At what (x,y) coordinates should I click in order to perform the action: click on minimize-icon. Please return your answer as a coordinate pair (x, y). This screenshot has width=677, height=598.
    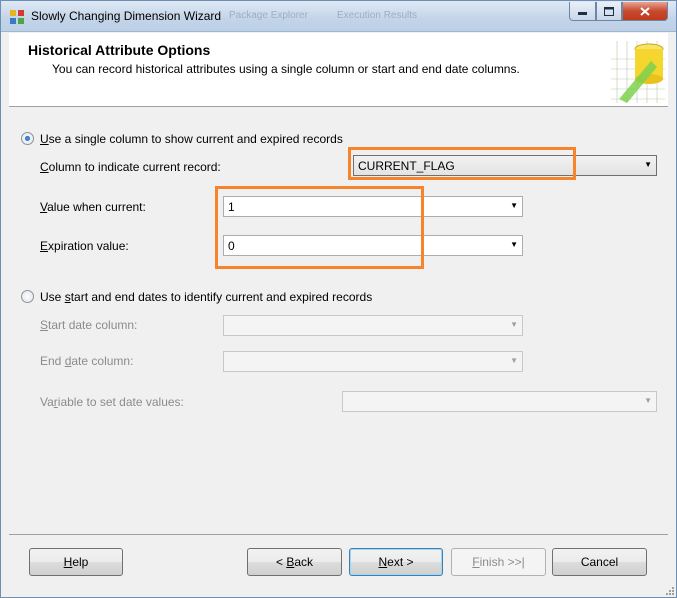
    Looking at the image, I should click on (582, 13).